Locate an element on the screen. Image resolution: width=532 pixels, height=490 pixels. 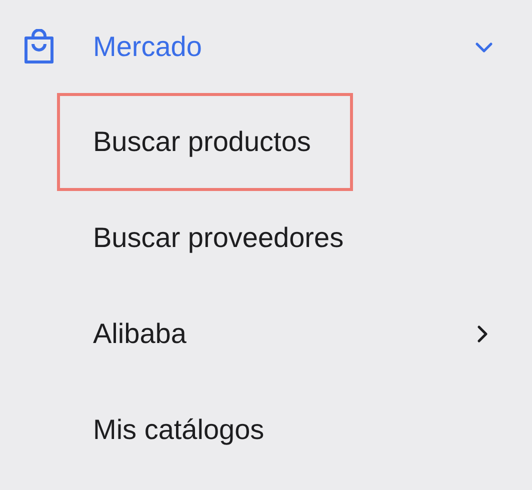
menu-item: Buscar proveedores is located at coordinates (218, 238).